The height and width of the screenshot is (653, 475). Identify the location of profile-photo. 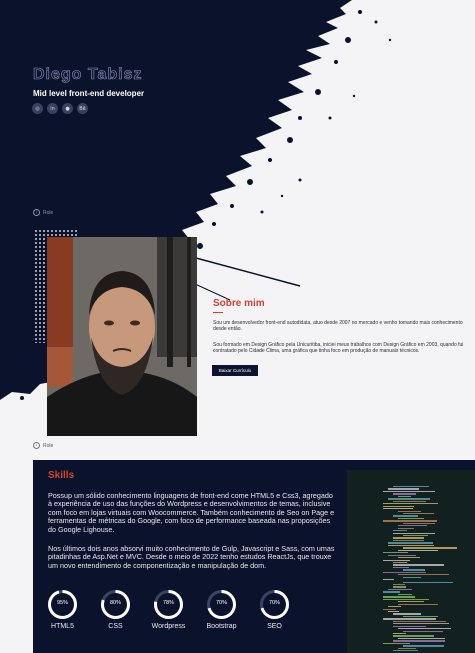
(122, 336).